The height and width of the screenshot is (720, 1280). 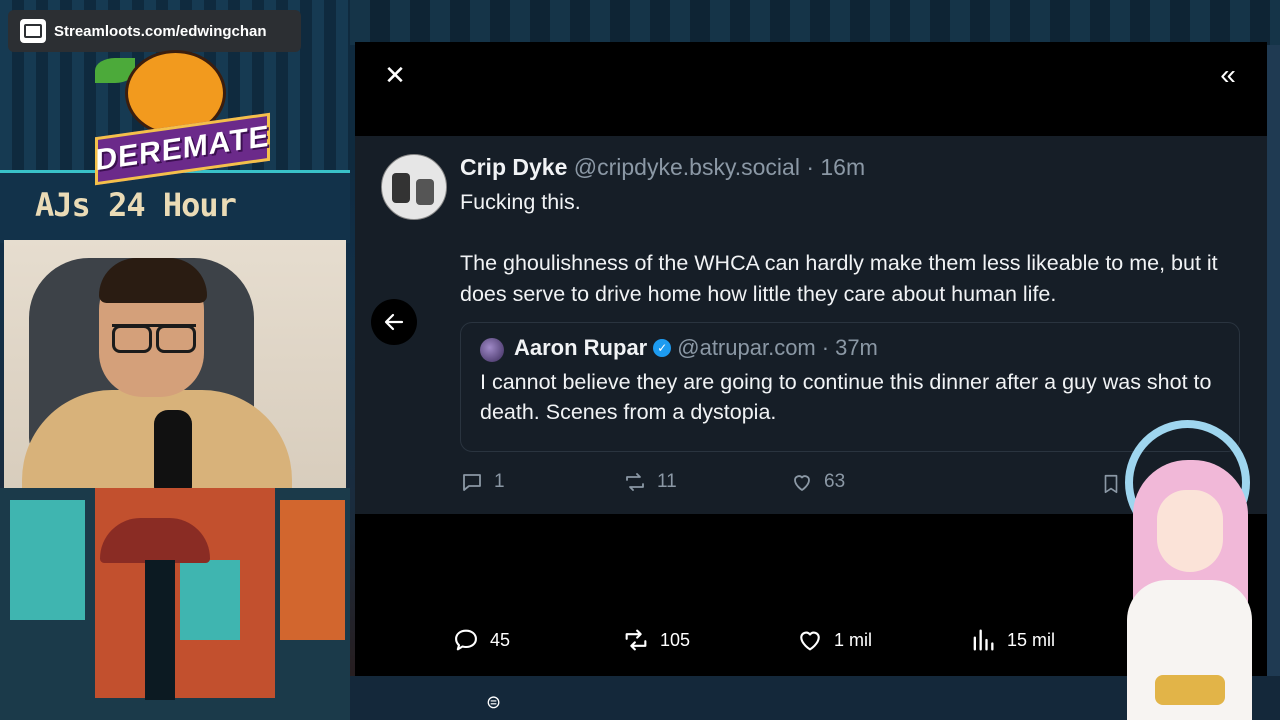 I want to click on pixel-window, so click(x=210, y=600).